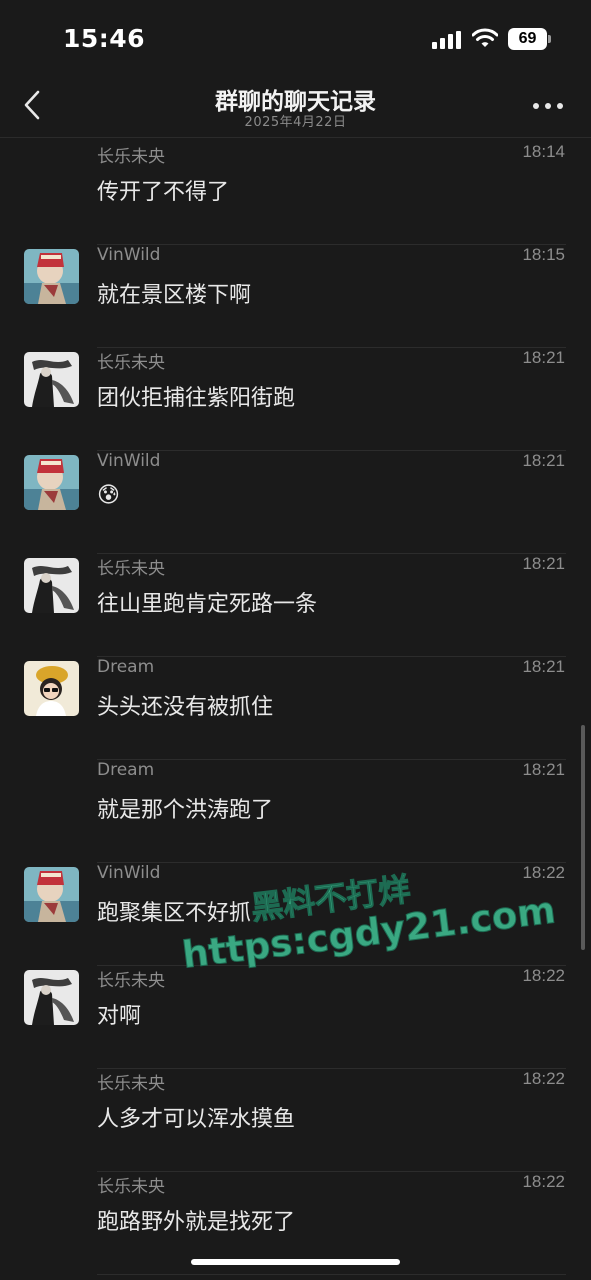 The width and height of the screenshot is (591, 1280). I want to click on status-bar: 15:46 69, so click(295, 40).